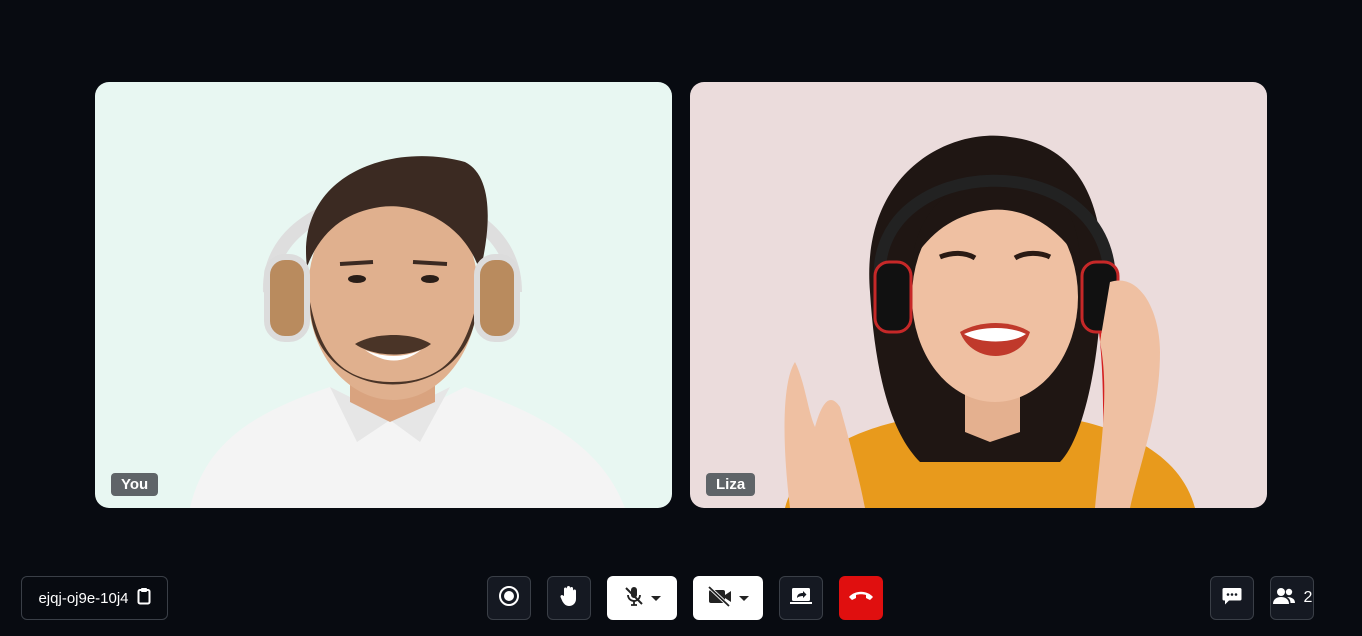 This screenshot has width=1362, height=636. Describe the element at coordinates (135, 484) in the screenshot. I see `participant-name-tag: You` at that location.